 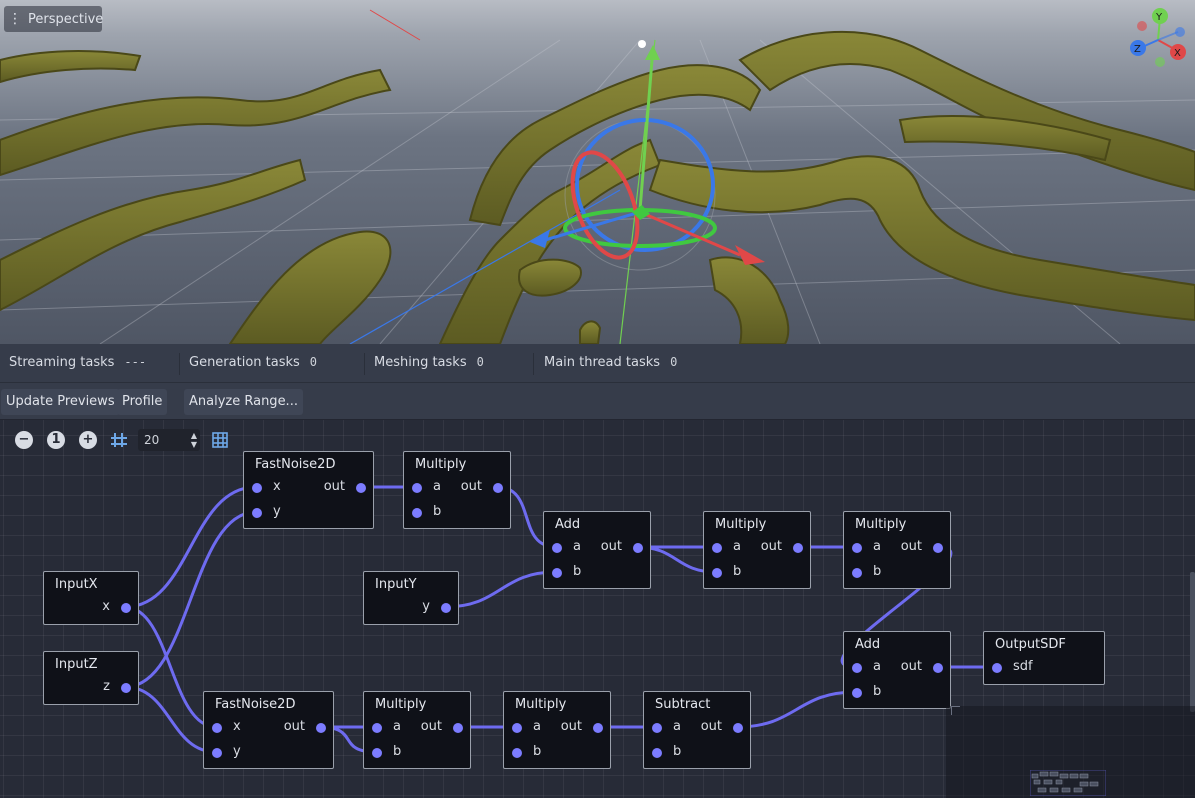 What do you see at coordinates (411, 598) in the screenshot?
I see `graph-node-inputy: InputY y` at bounding box center [411, 598].